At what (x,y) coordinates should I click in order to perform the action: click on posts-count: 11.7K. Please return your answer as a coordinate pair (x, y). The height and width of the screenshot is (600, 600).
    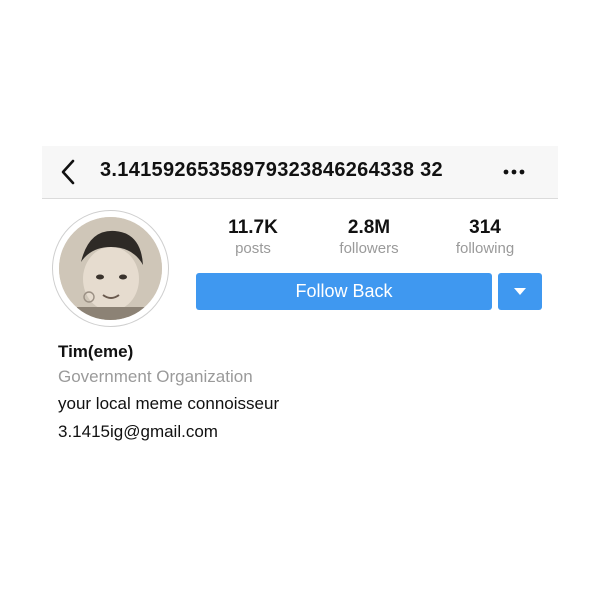
    Looking at the image, I should click on (253, 227).